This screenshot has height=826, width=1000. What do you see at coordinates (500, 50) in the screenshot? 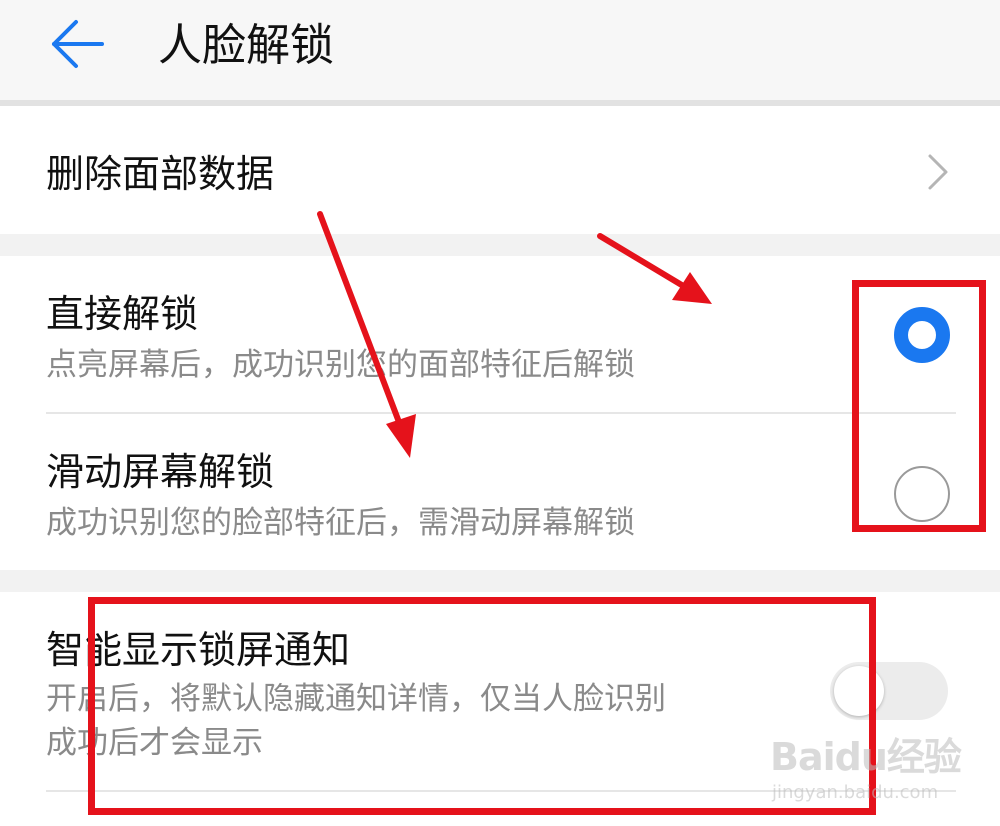
I see `app-header: 人脸解锁` at bounding box center [500, 50].